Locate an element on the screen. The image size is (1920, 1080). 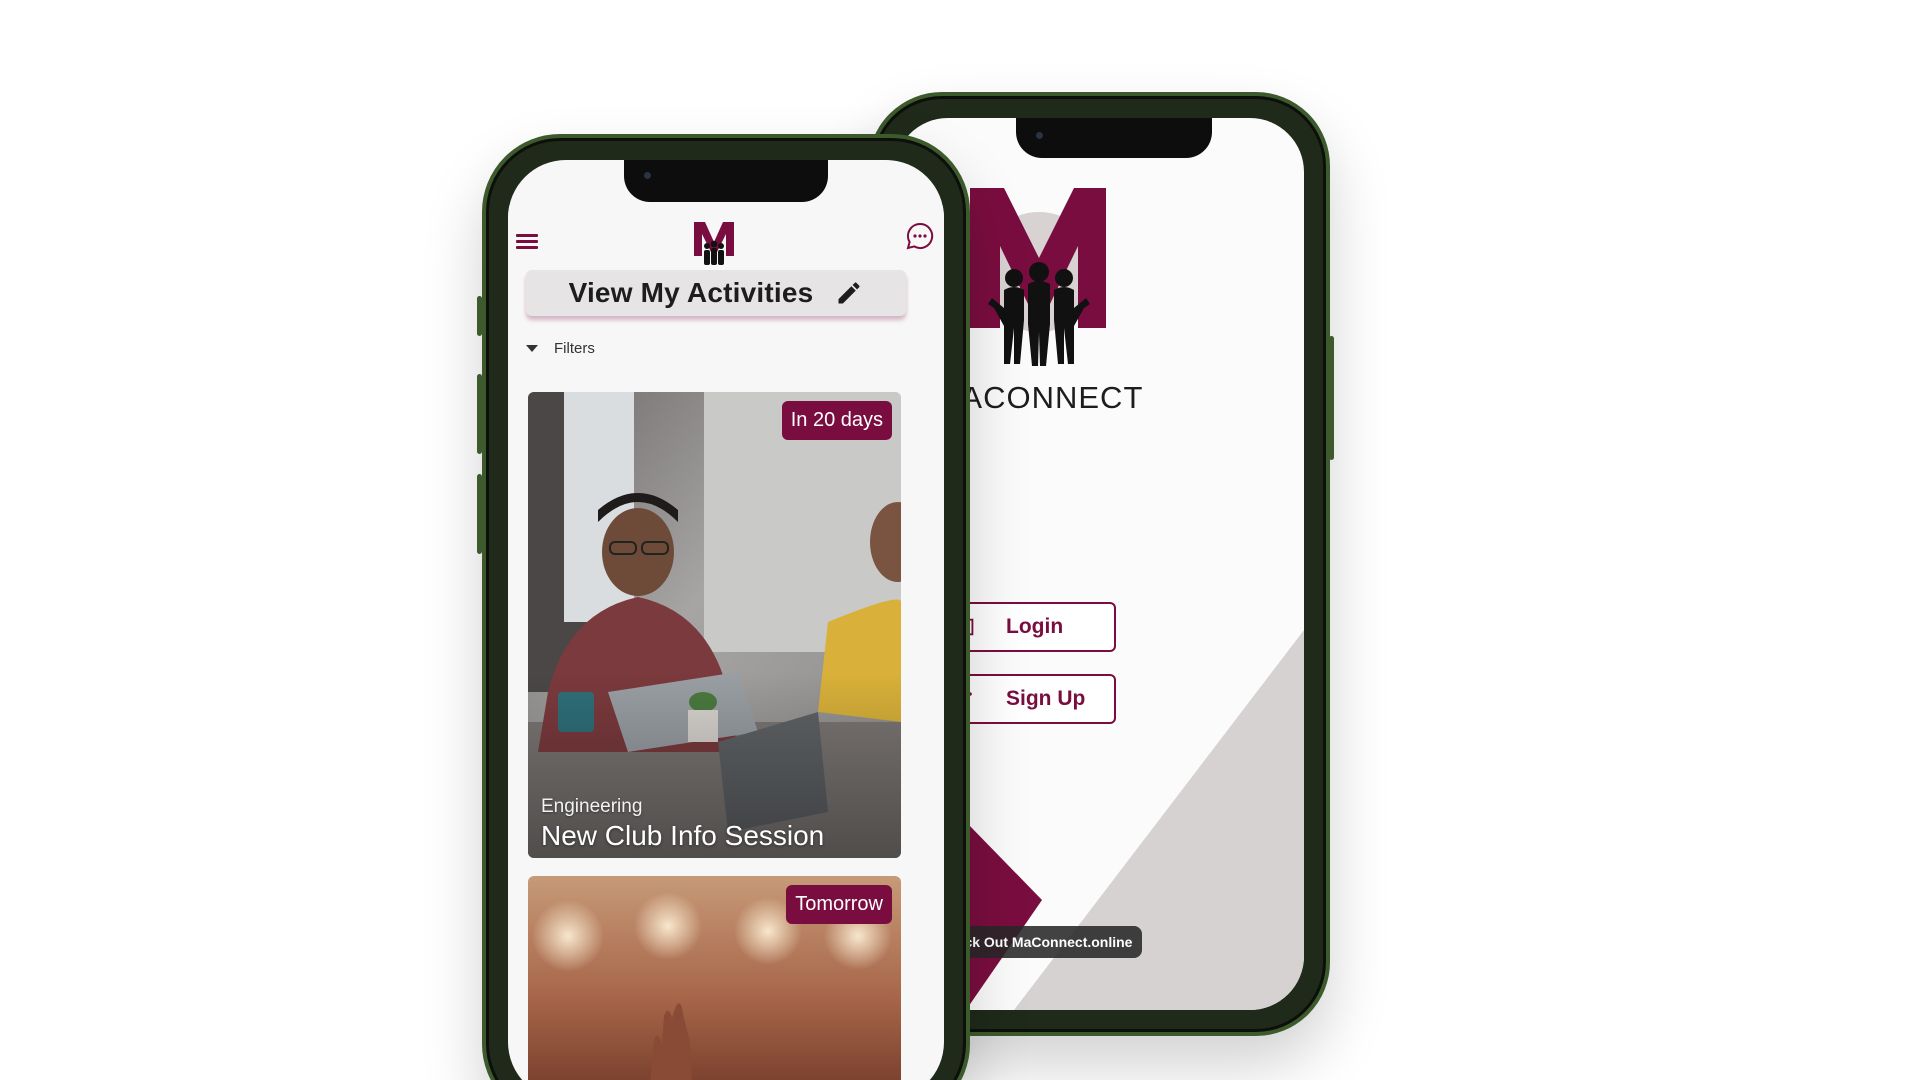
activity-photo is located at coordinates (714, 625).